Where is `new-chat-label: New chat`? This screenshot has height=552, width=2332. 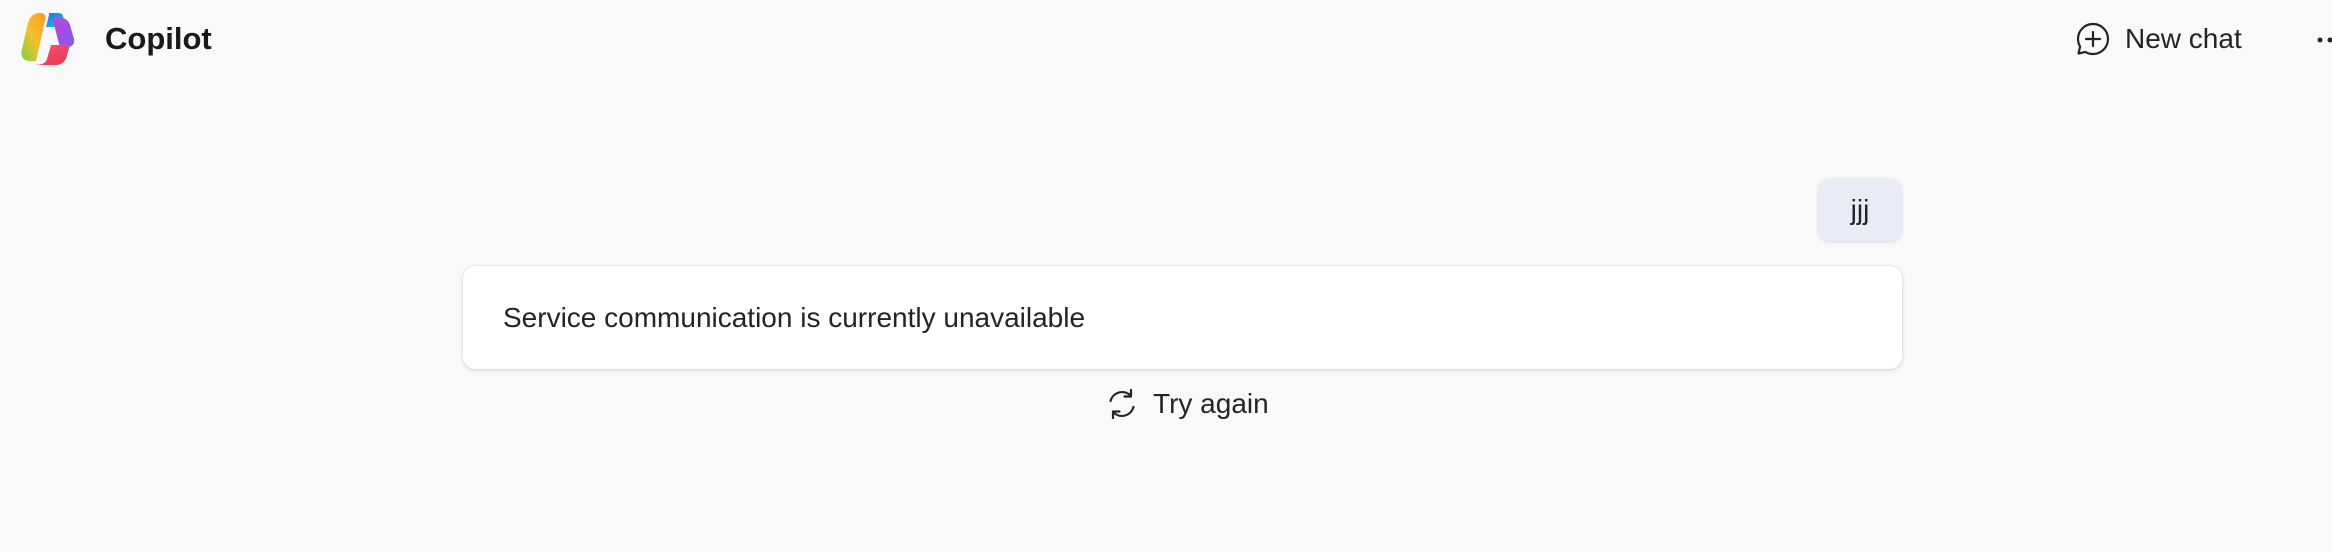 new-chat-label: New chat is located at coordinates (2183, 38).